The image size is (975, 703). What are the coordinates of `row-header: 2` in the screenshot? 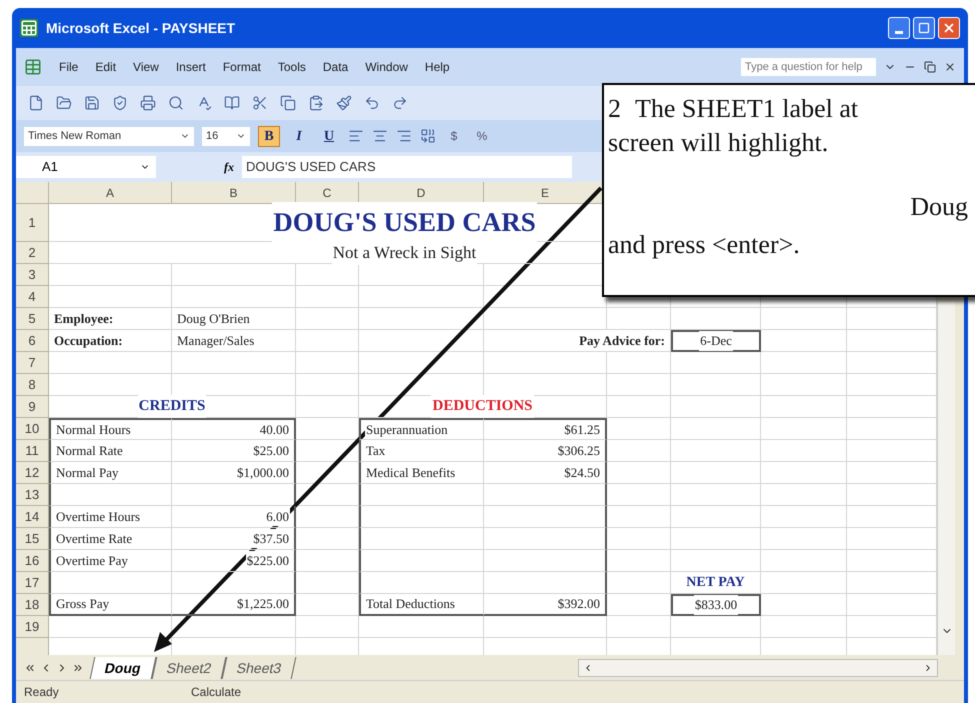 It's located at (32, 253).